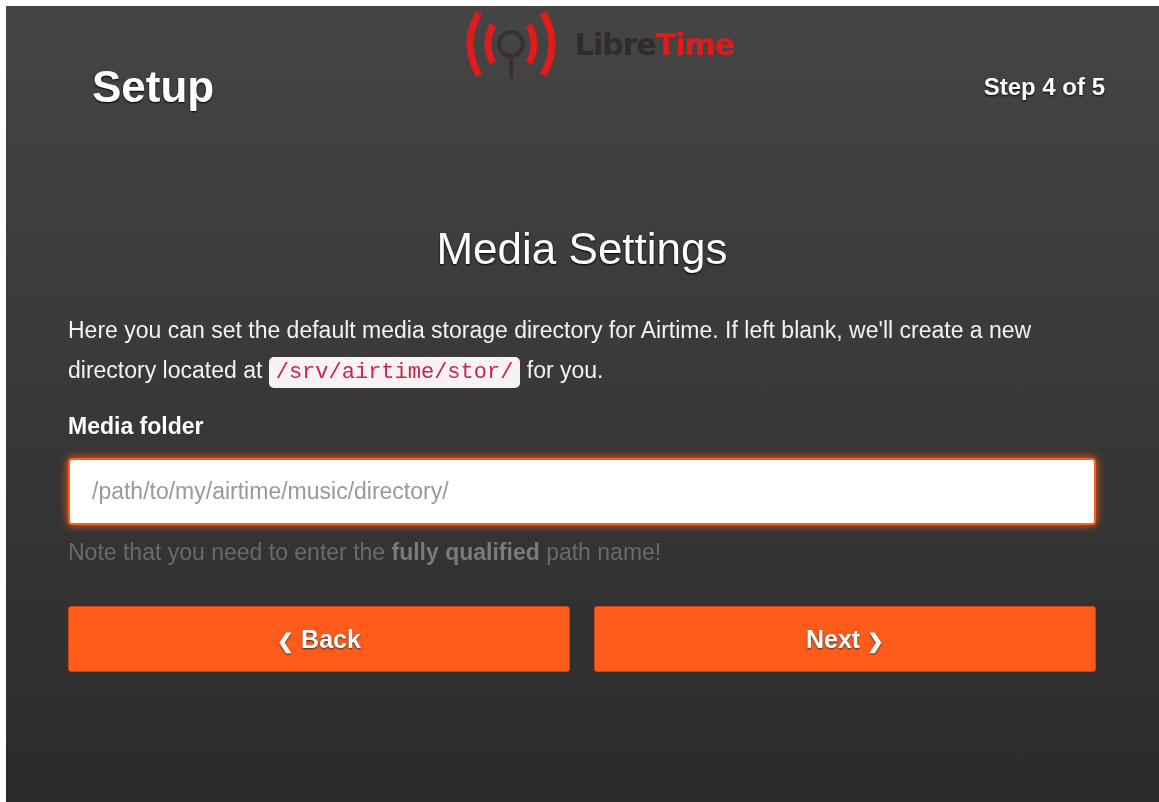  What do you see at coordinates (153, 87) in the screenshot?
I see `page-title: Setup` at bounding box center [153, 87].